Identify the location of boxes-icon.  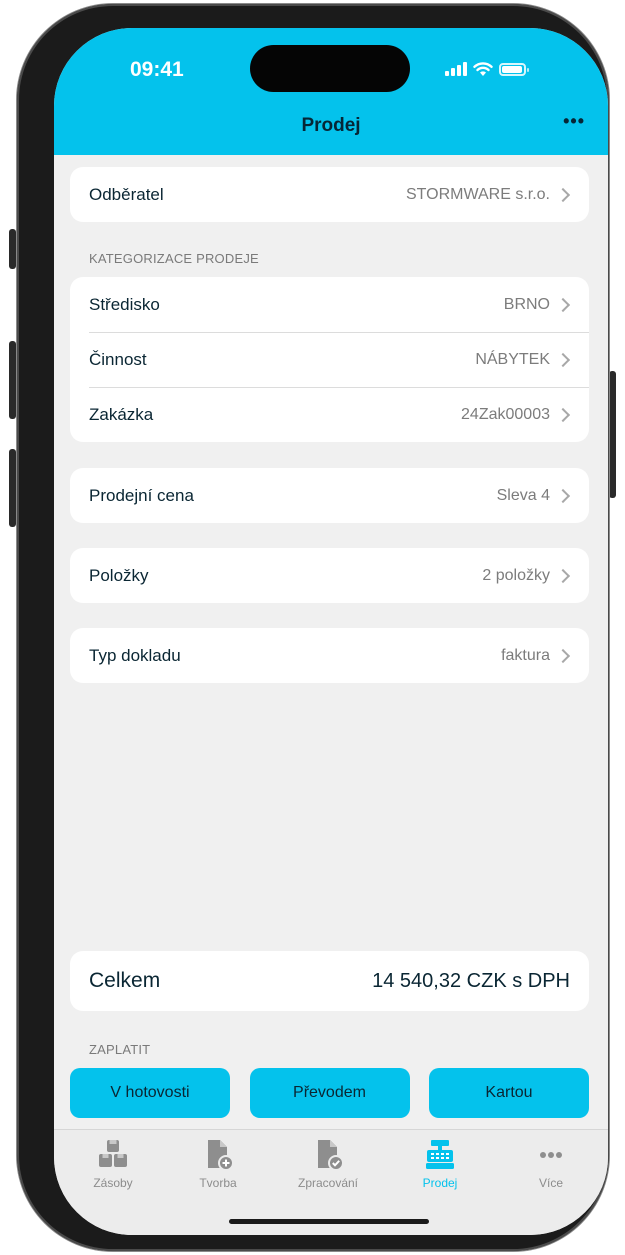
(113, 1153).